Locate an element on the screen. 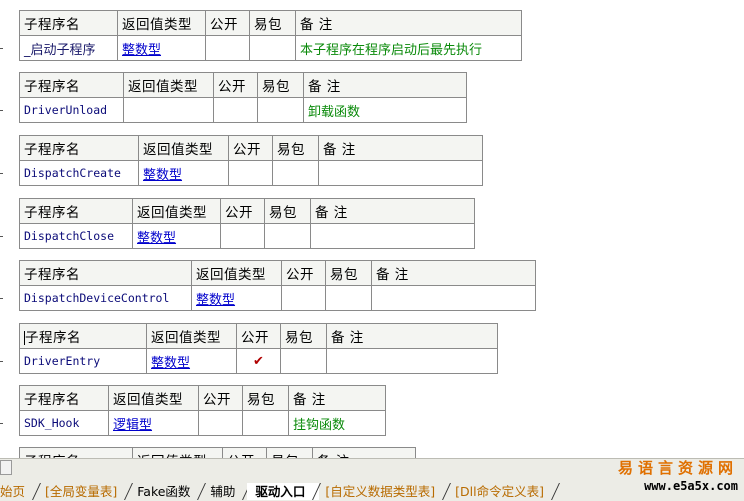 This screenshot has width=744, height=501. note-cell: 卸载函数 is located at coordinates (385, 110).